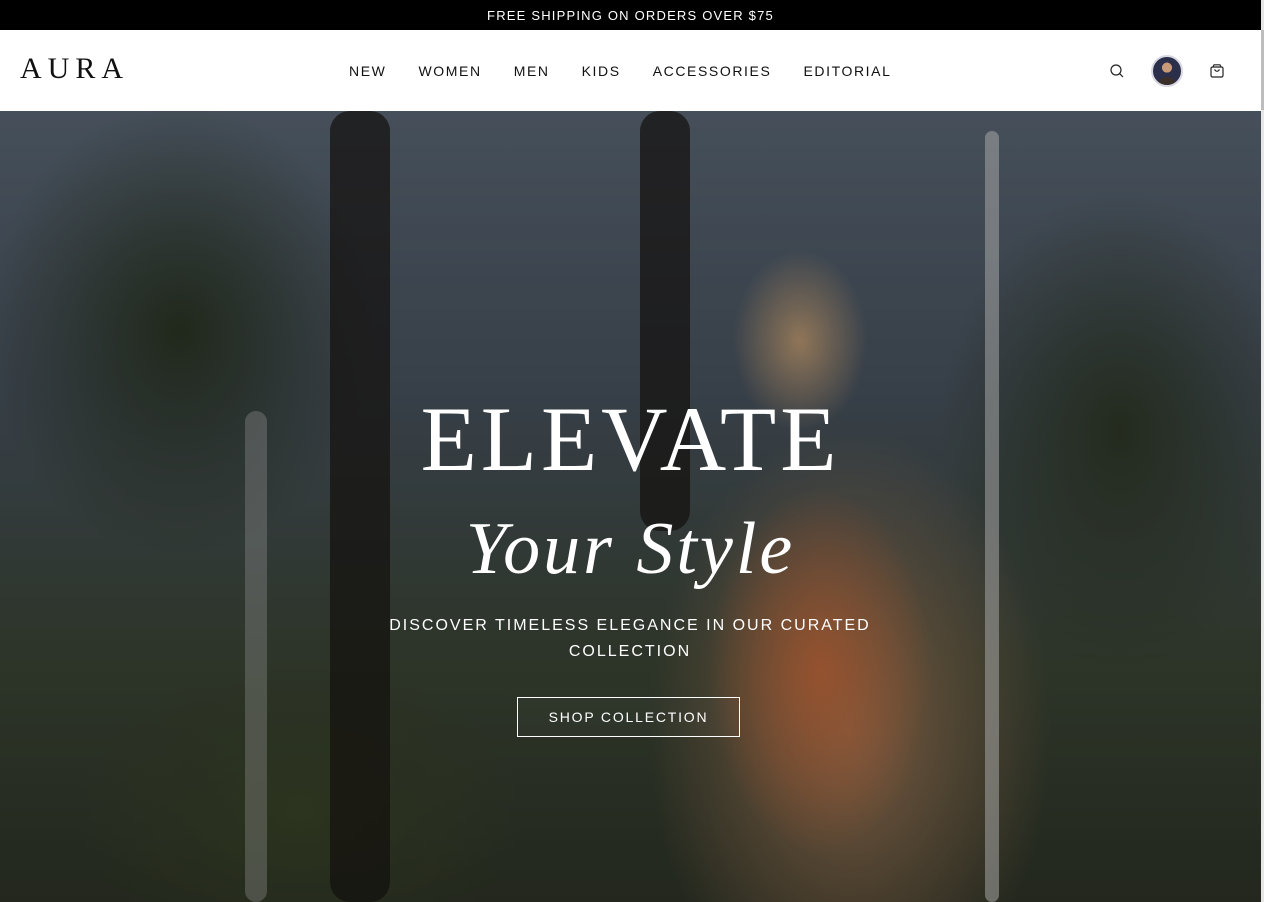 The width and height of the screenshot is (1264, 902). I want to click on nav-item-women: WOMEN, so click(449, 71).